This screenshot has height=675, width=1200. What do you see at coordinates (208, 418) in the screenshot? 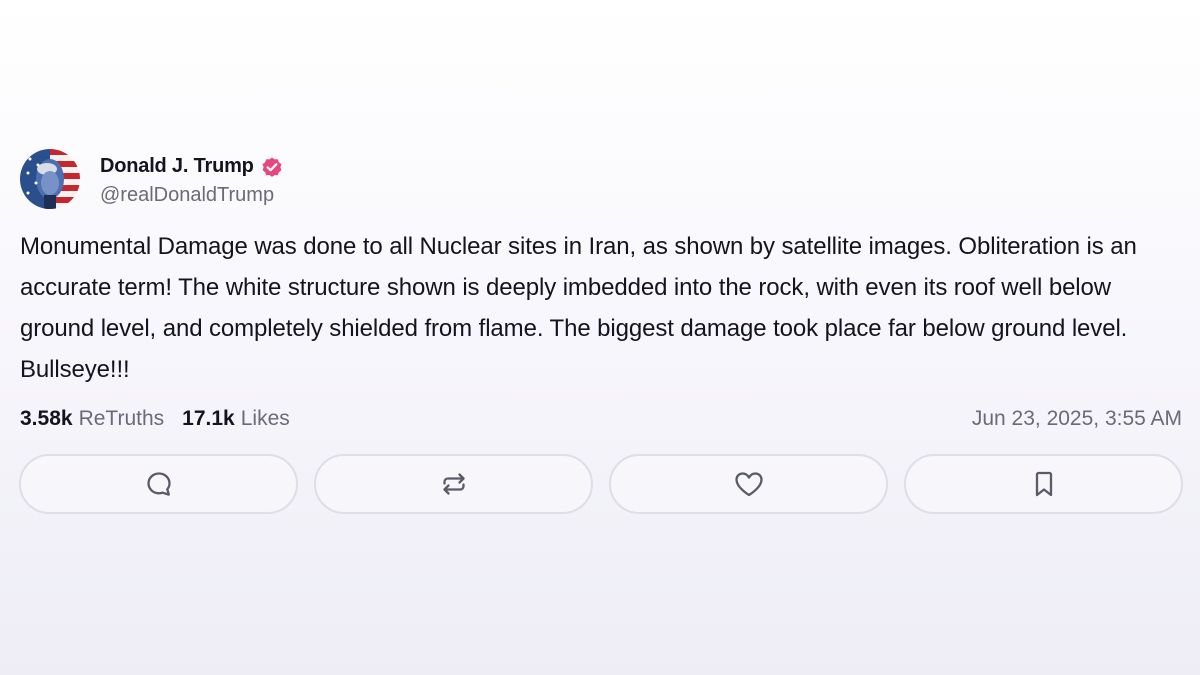
I see `likes-count: 17.1k` at bounding box center [208, 418].